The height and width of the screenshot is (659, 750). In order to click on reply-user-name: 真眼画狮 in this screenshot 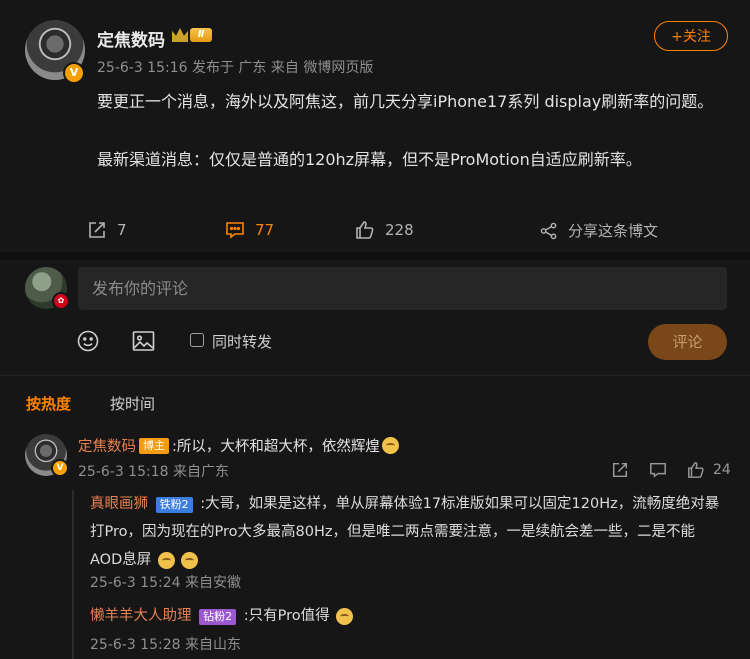, I will do `click(119, 504)`.